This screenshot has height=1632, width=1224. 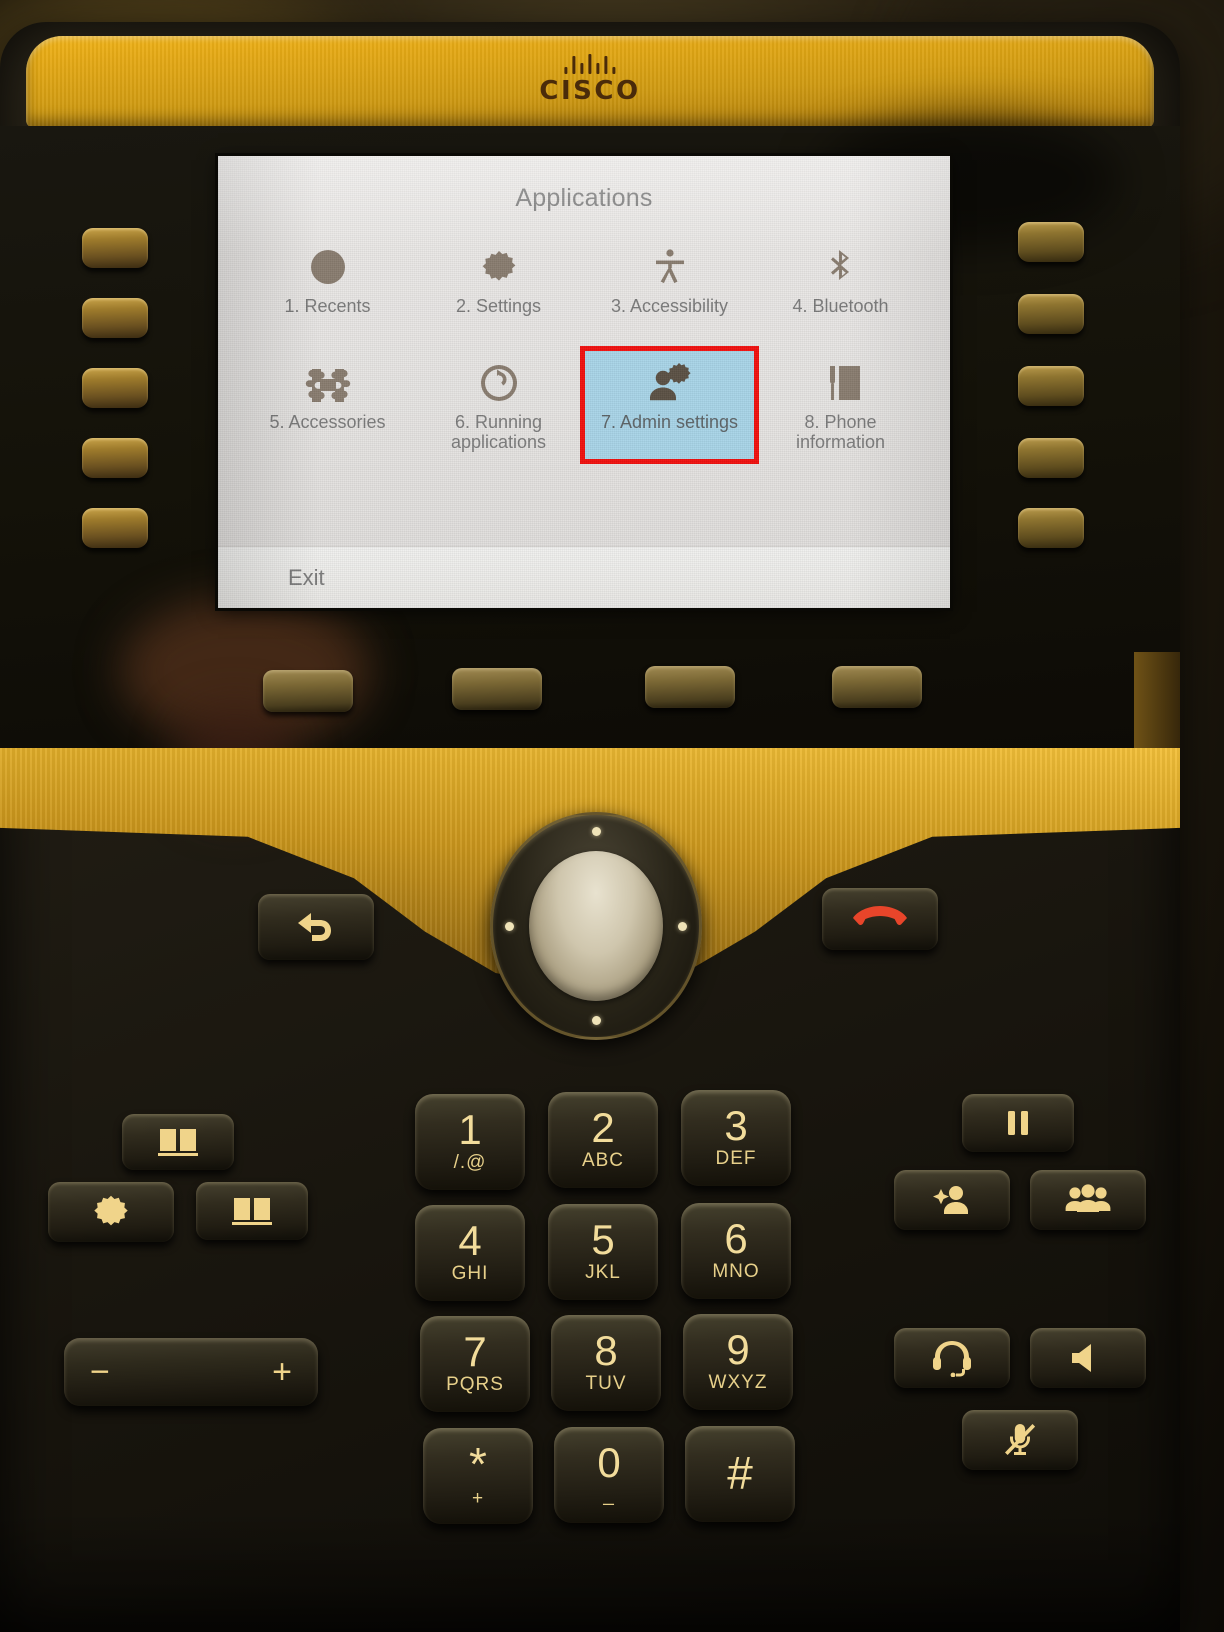 What do you see at coordinates (603, 1272) in the screenshot?
I see `key-sublabel: JKL` at bounding box center [603, 1272].